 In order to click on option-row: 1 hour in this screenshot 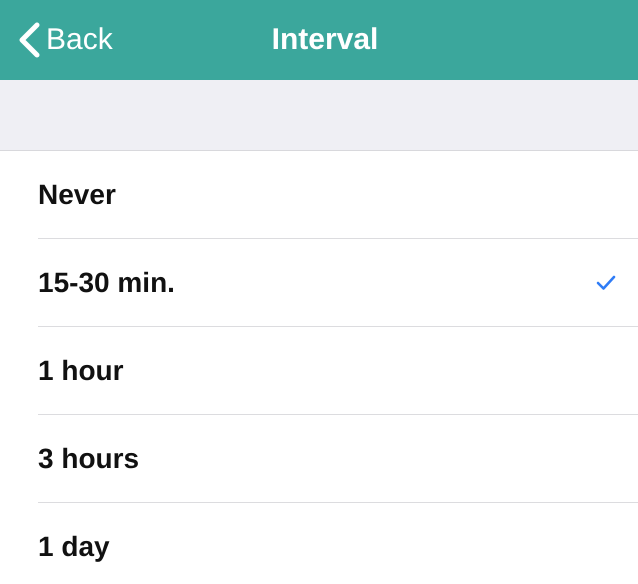, I will do `click(338, 371)`.